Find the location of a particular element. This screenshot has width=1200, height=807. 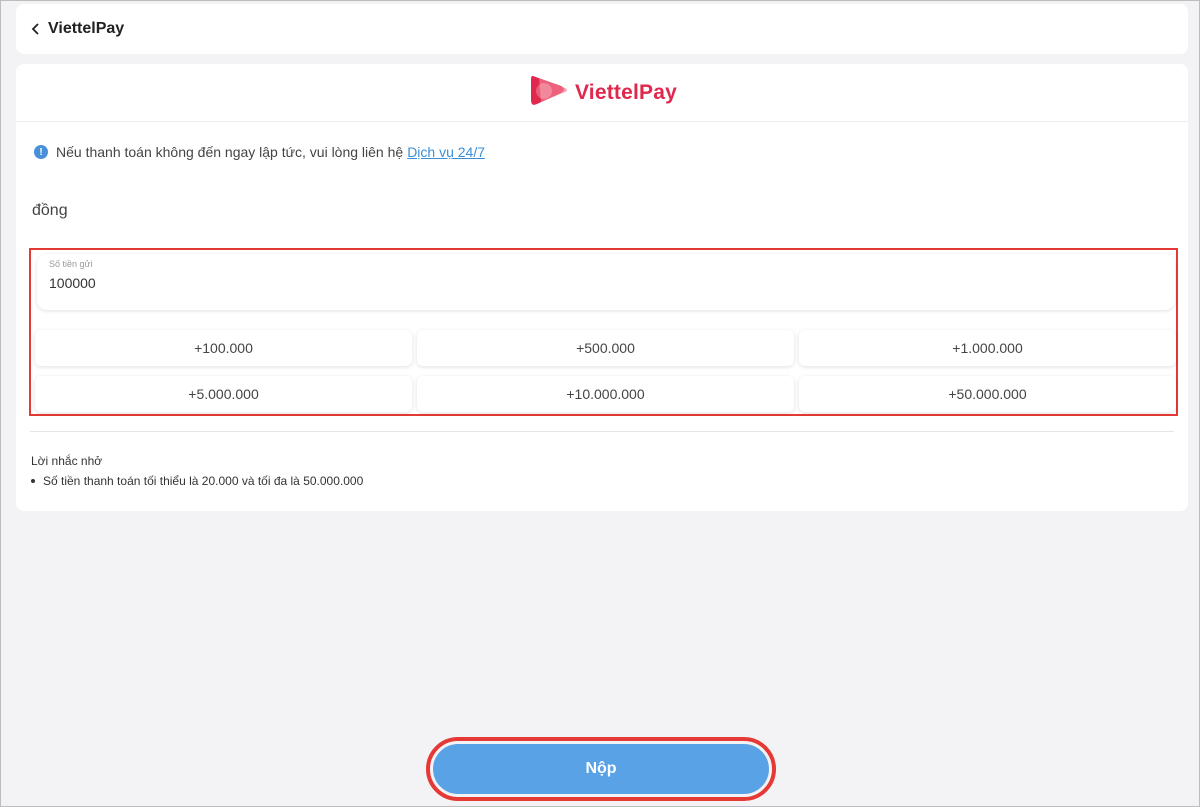

quick-amount-button: +10.000.000 is located at coordinates (605, 394).